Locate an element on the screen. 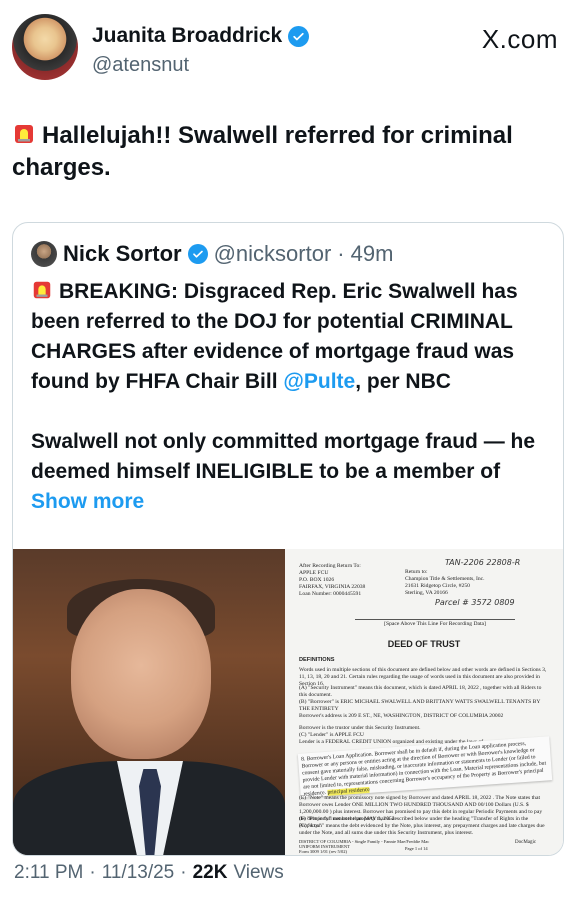 This screenshot has width=576, height=916. quoted-timestamp: 49m is located at coordinates (372, 254).